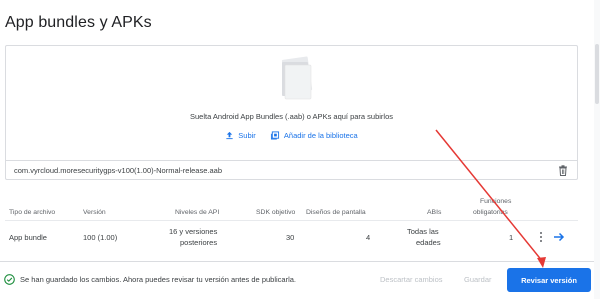  I want to click on upload-button: Subir, so click(240, 135).